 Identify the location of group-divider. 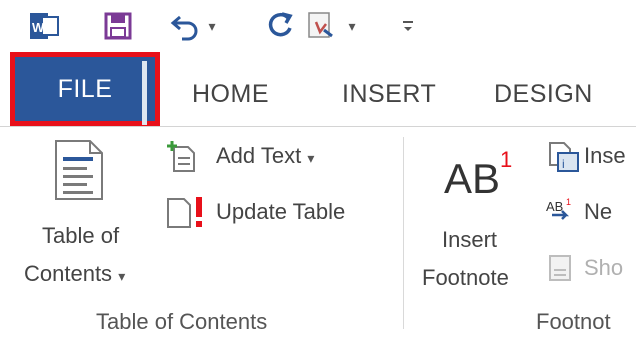
(403, 233).